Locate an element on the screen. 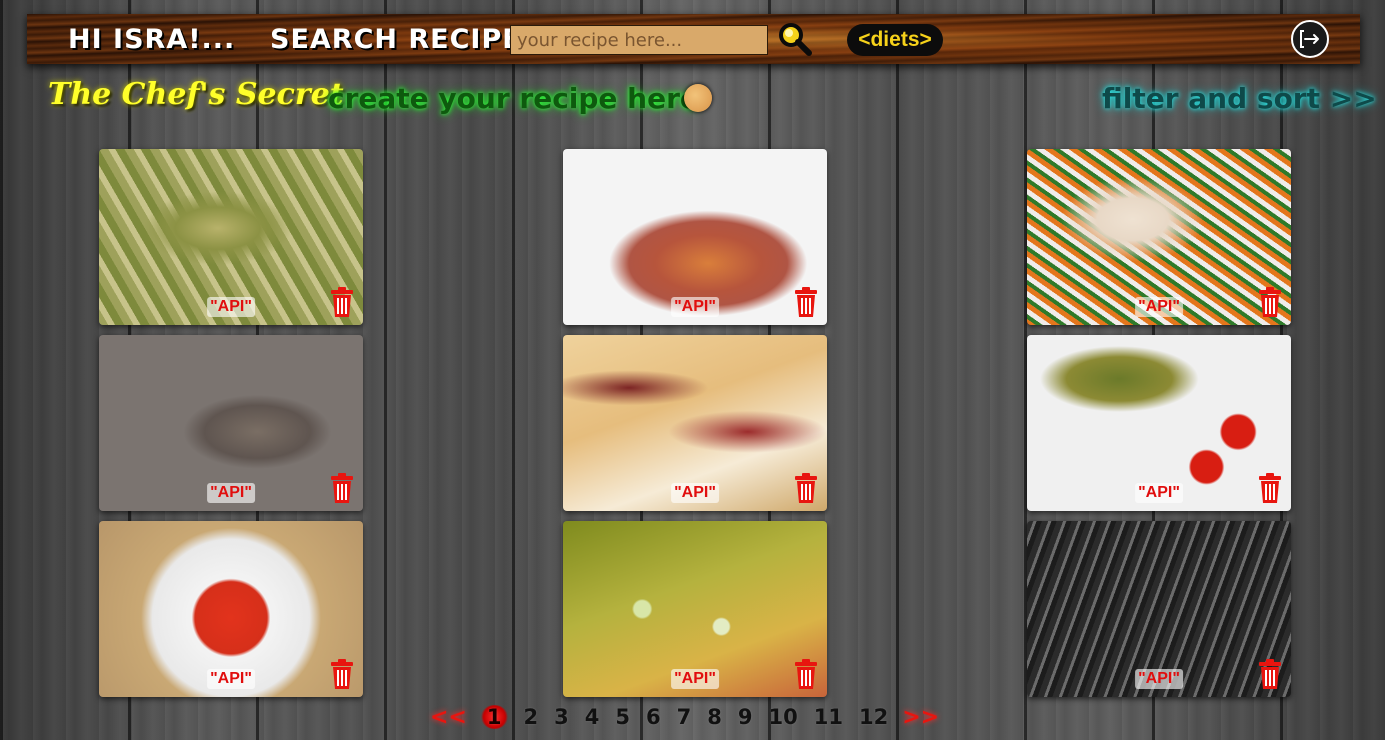 The height and width of the screenshot is (740, 1385). page-link-5: 5 is located at coordinates (622, 717).